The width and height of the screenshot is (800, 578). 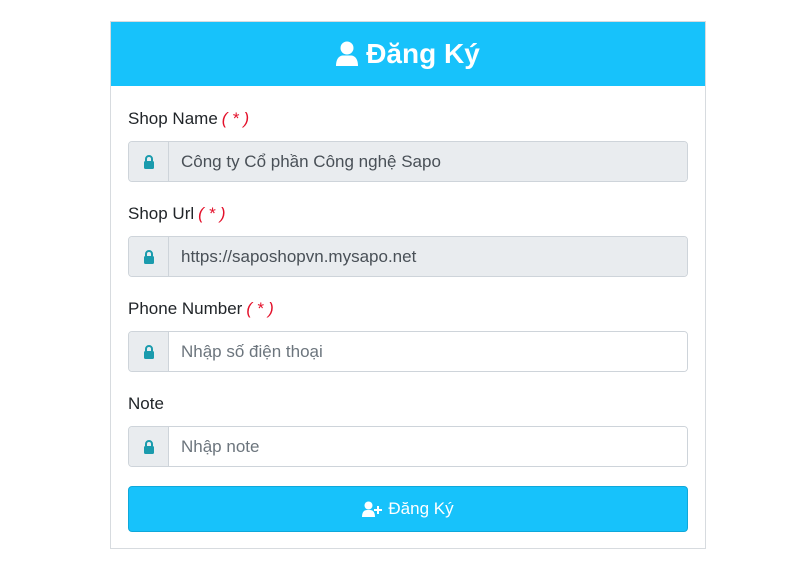 What do you see at coordinates (428, 161) in the screenshot?
I see `shop-name-input` at bounding box center [428, 161].